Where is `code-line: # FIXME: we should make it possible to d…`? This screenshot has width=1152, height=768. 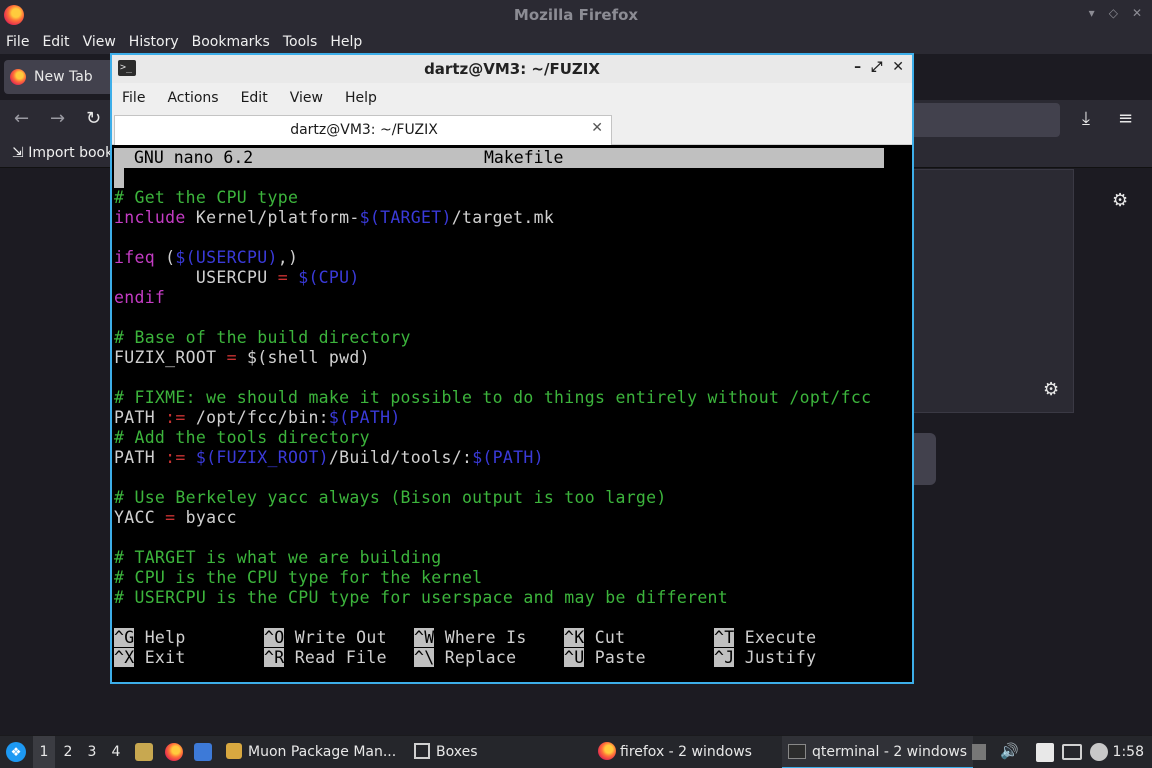 code-line: # FIXME: we should make it possible to d… is located at coordinates (493, 397).